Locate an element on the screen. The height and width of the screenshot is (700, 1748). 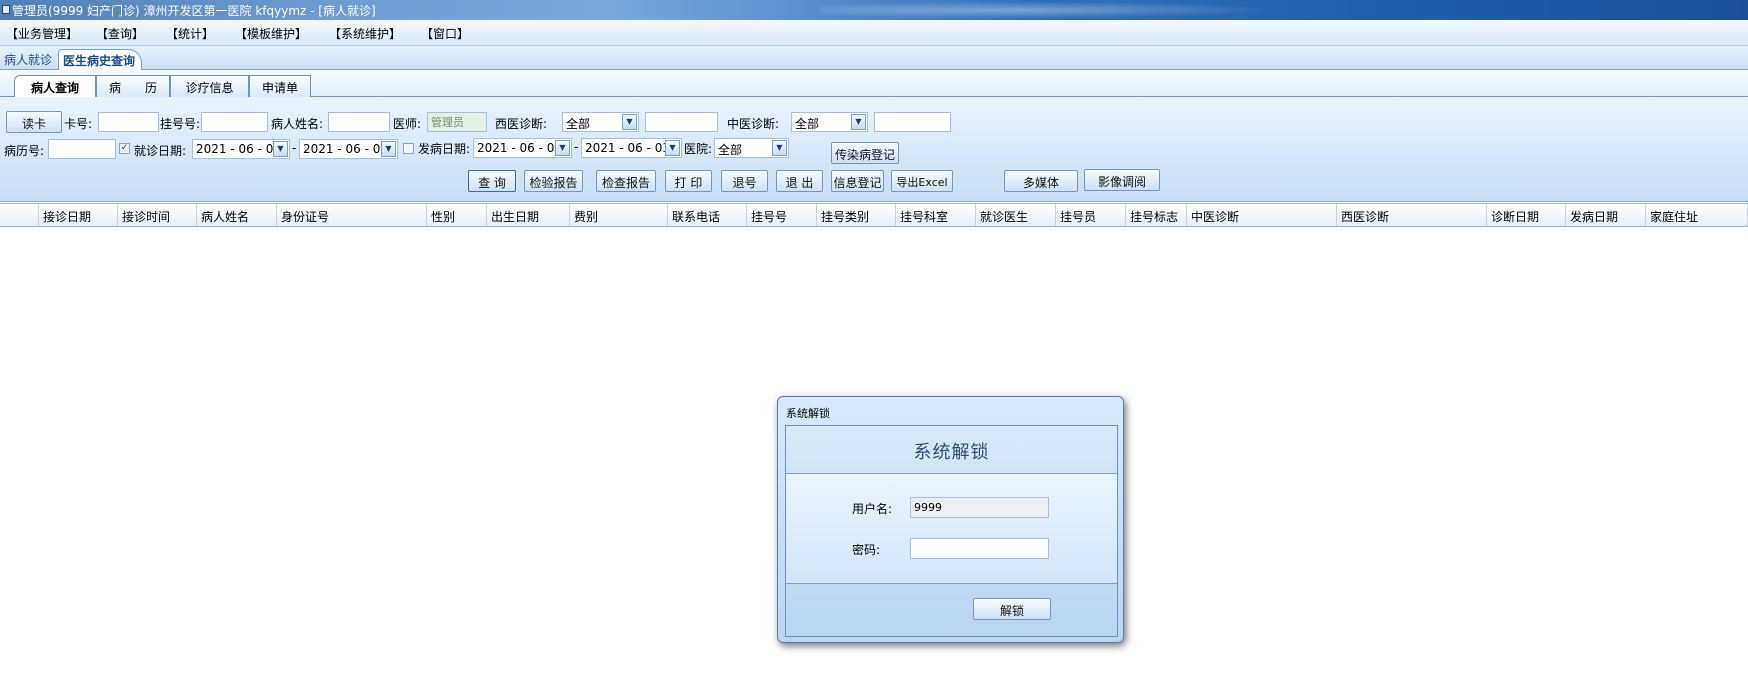
menu-query: 【查询】 is located at coordinates (120, 33).